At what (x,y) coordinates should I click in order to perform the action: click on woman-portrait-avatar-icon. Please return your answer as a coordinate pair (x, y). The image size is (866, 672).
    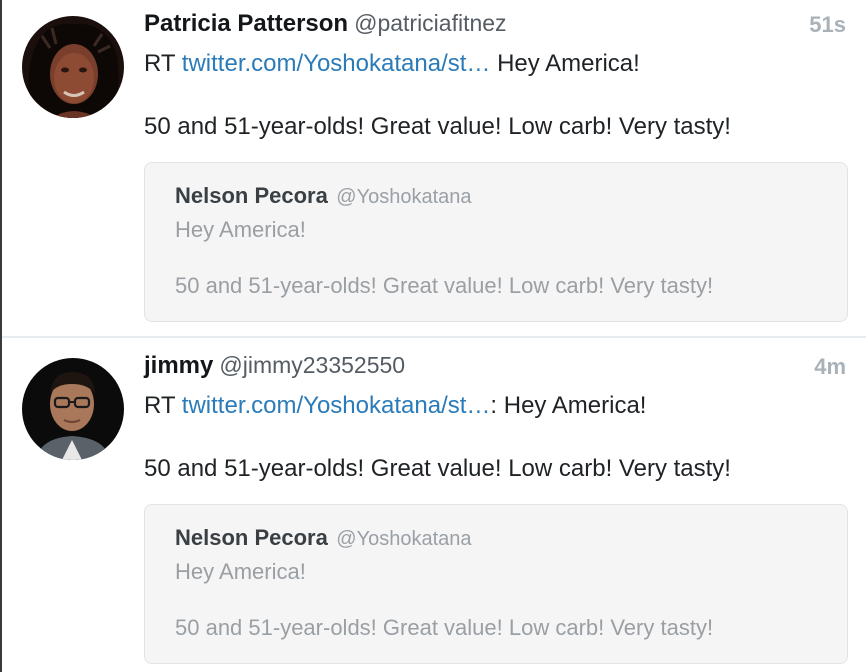
    Looking at the image, I should click on (73, 67).